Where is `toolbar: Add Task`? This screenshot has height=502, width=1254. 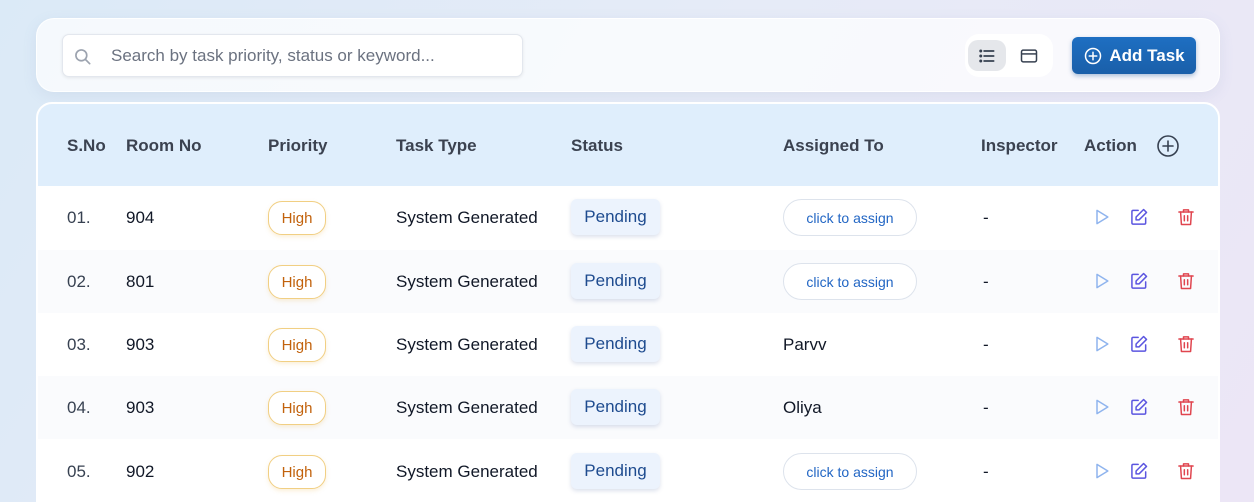
toolbar: Add Task is located at coordinates (628, 55).